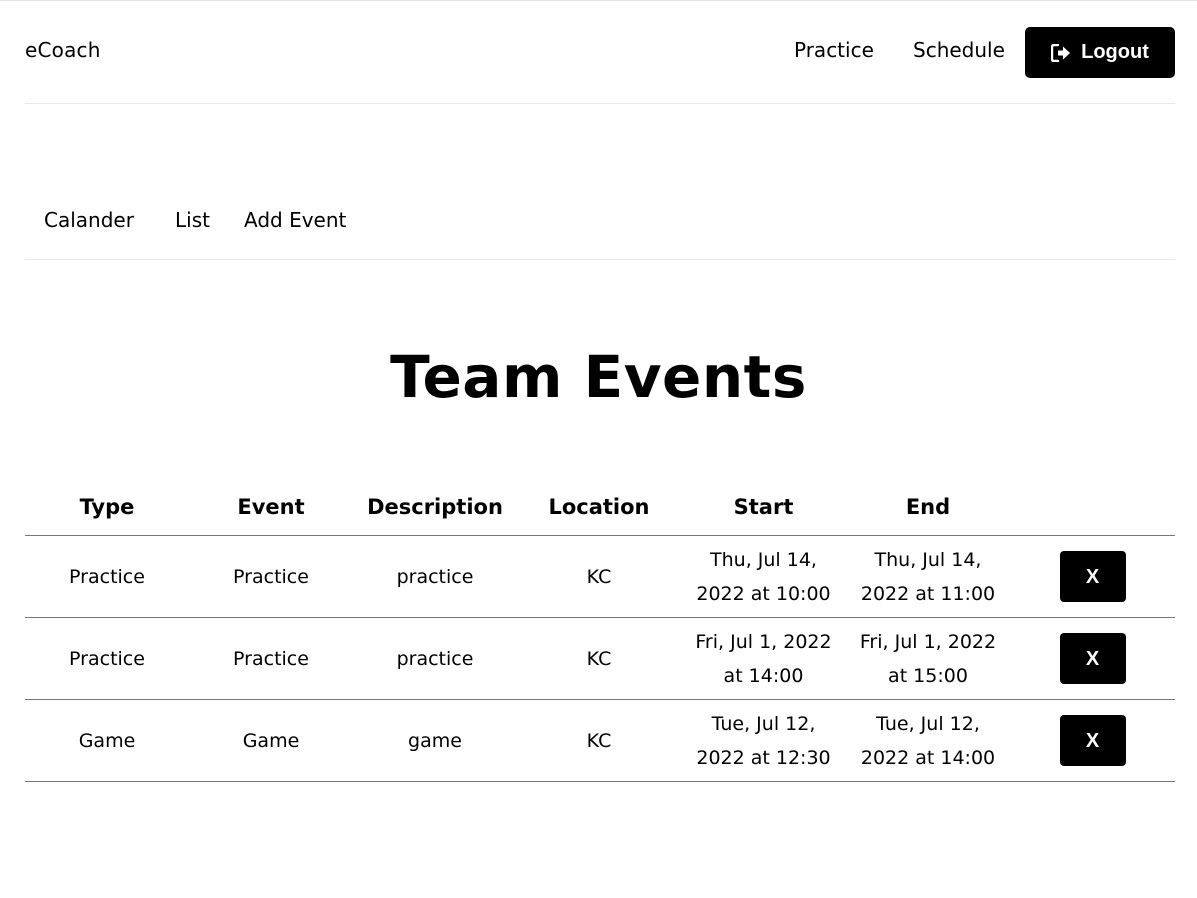  What do you see at coordinates (763, 723) in the screenshot?
I see `cell-start-line1: Tue, Jul 12,` at bounding box center [763, 723].